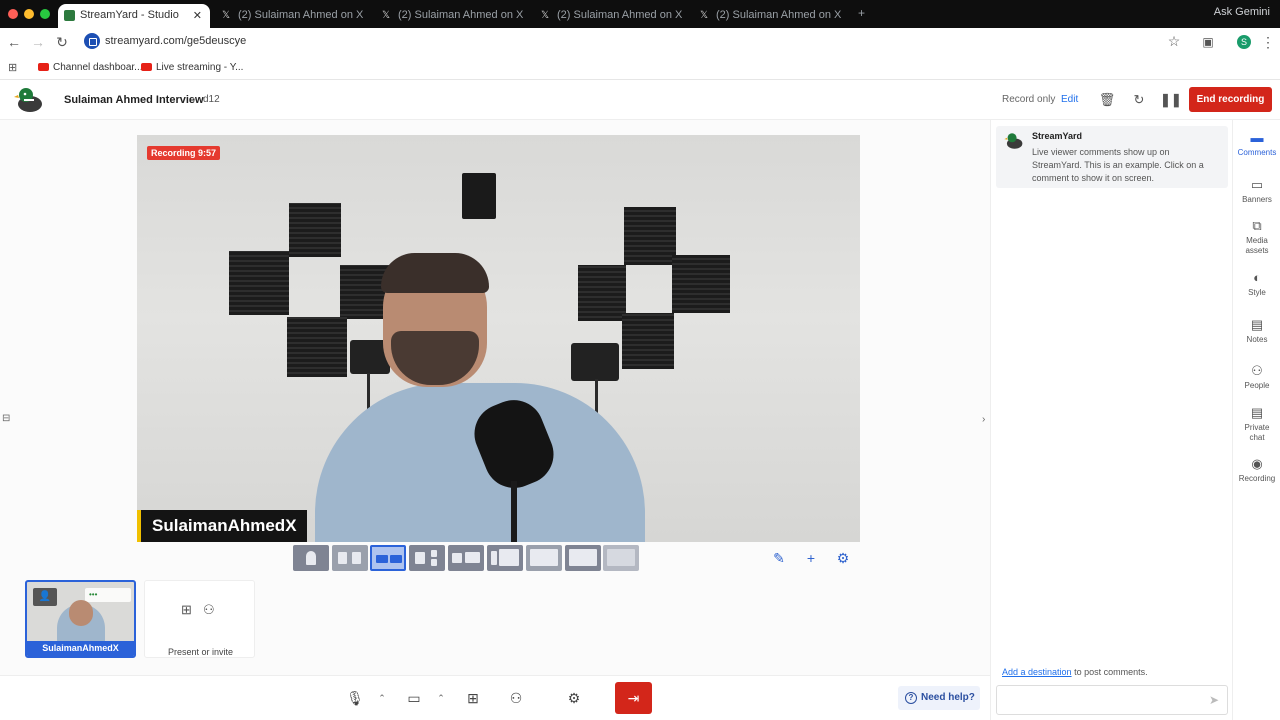 The width and height of the screenshot is (1280, 720). What do you see at coordinates (1230, 99) in the screenshot?
I see `end-recording-button: End recording` at bounding box center [1230, 99].